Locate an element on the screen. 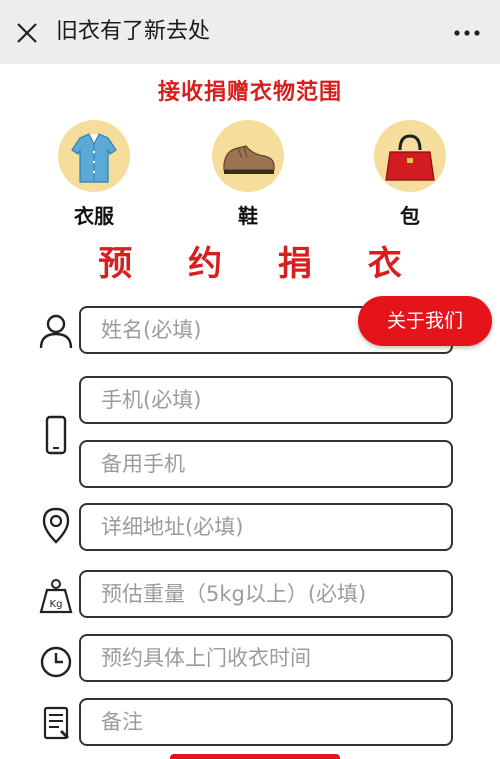 This screenshot has height=759, width=500. submit-button-edge is located at coordinates (255, 756).